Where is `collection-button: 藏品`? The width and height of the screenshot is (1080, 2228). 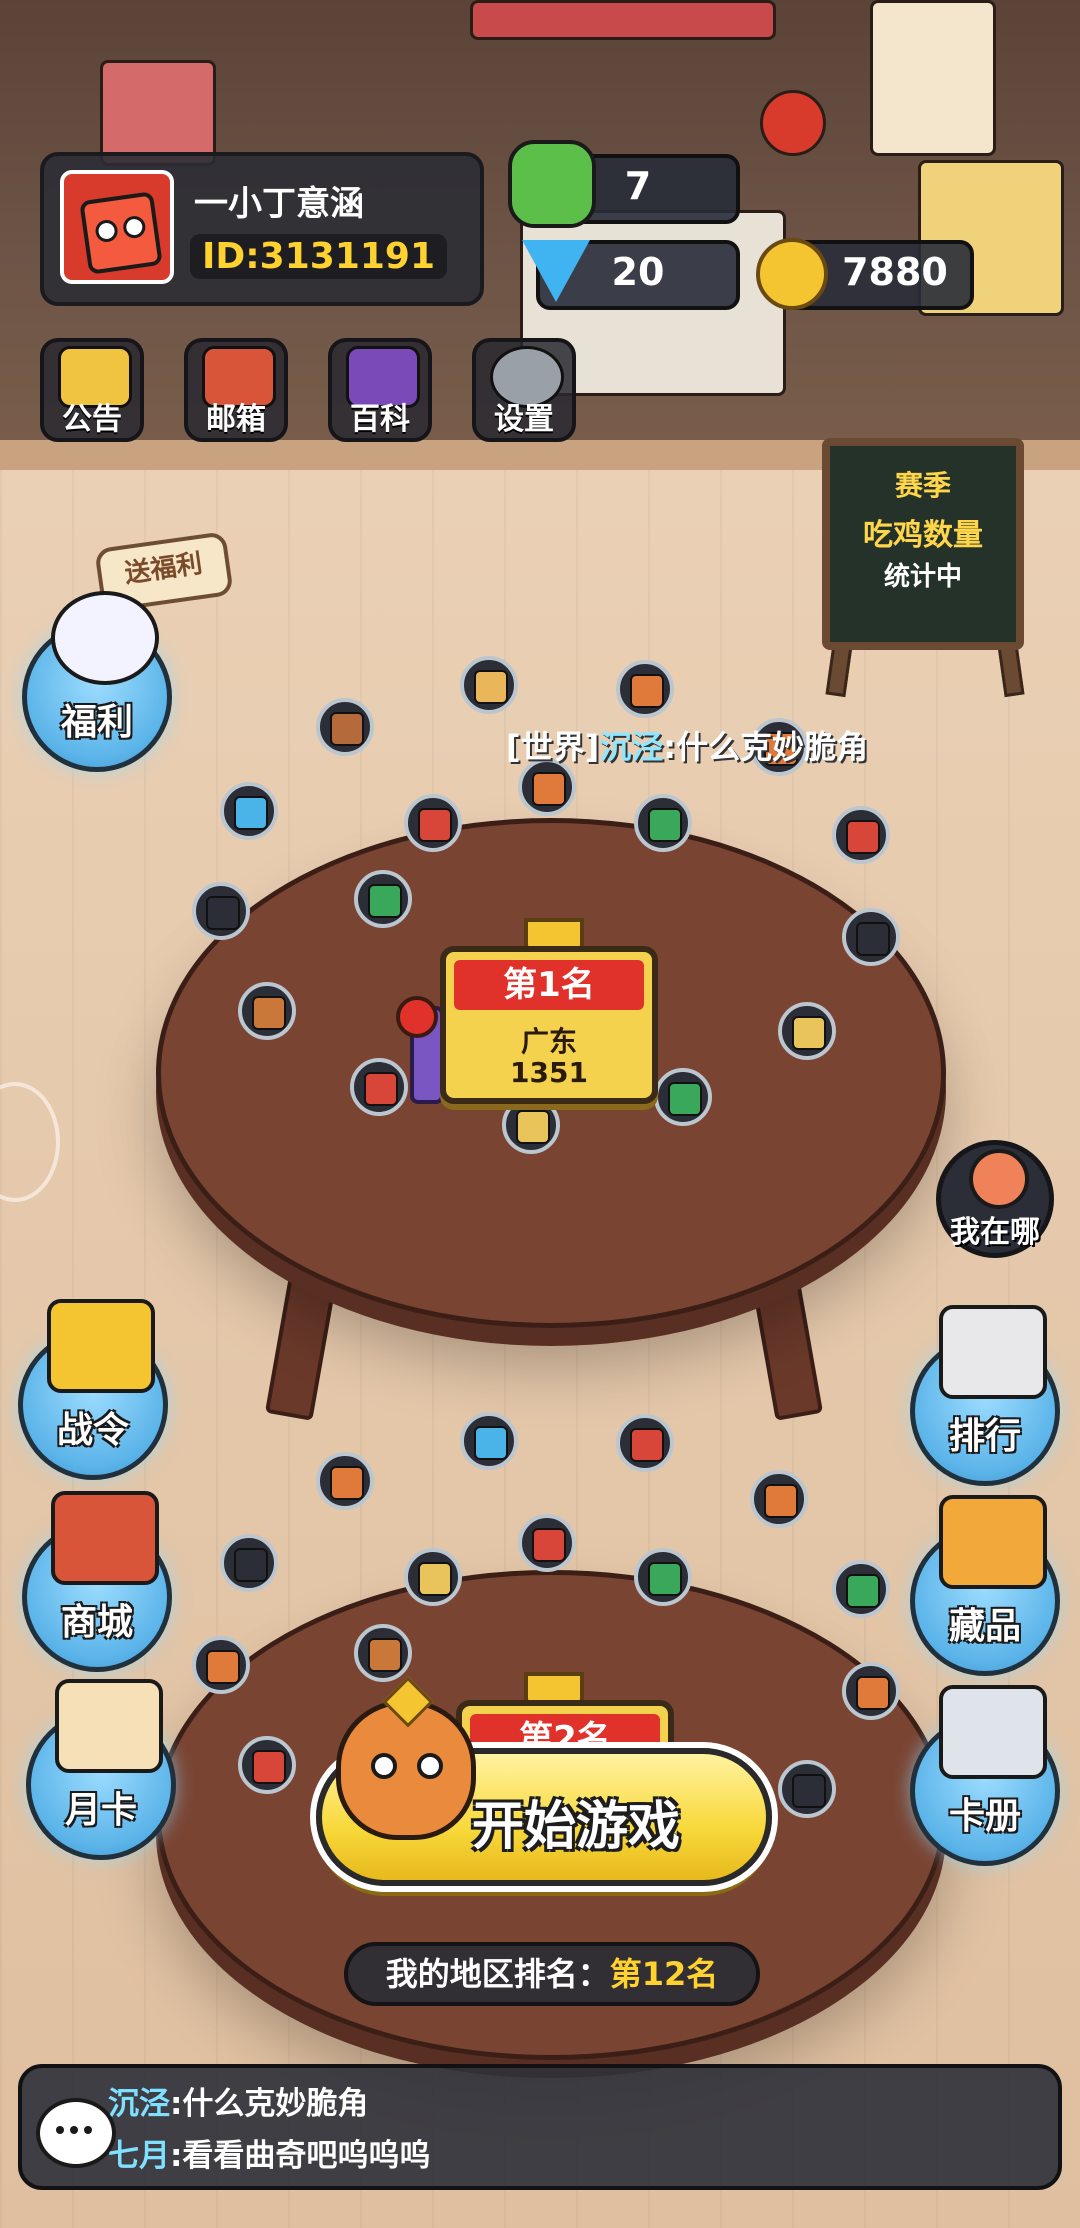
collection-button: 藏品 is located at coordinates (985, 1585).